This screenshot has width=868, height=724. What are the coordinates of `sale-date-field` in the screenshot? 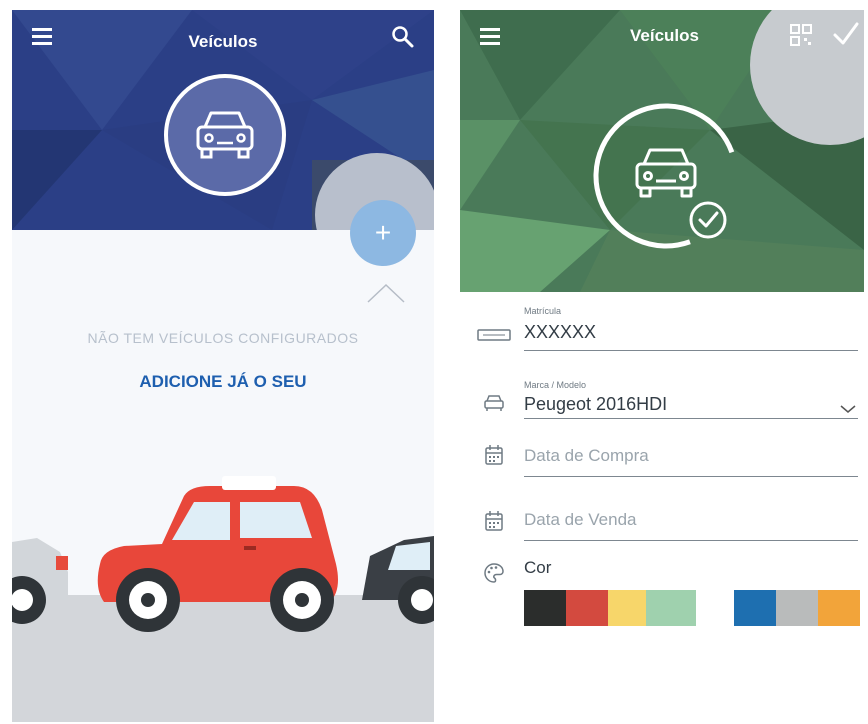 It's located at (662, 526).